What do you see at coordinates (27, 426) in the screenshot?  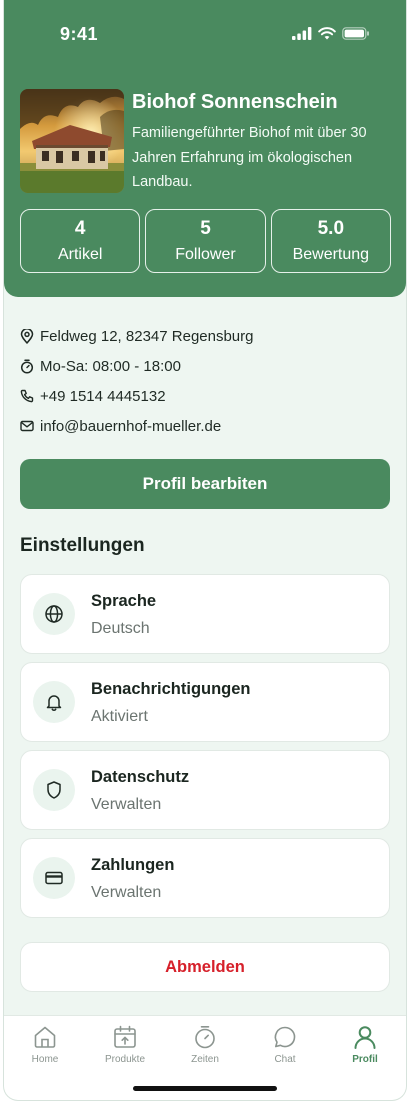 I see `mail-icon` at bounding box center [27, 426].